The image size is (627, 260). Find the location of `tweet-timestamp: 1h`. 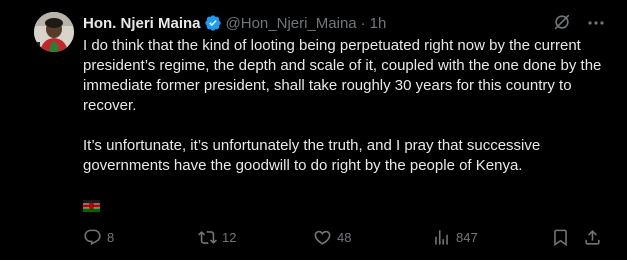

tweet-timestamp: 1h is located at coordinates (378, 23).